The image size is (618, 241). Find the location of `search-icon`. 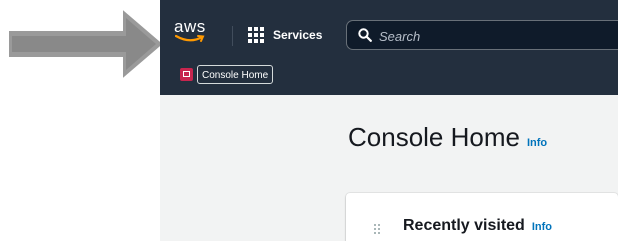

search-icon is located at coordinates (365, 35).